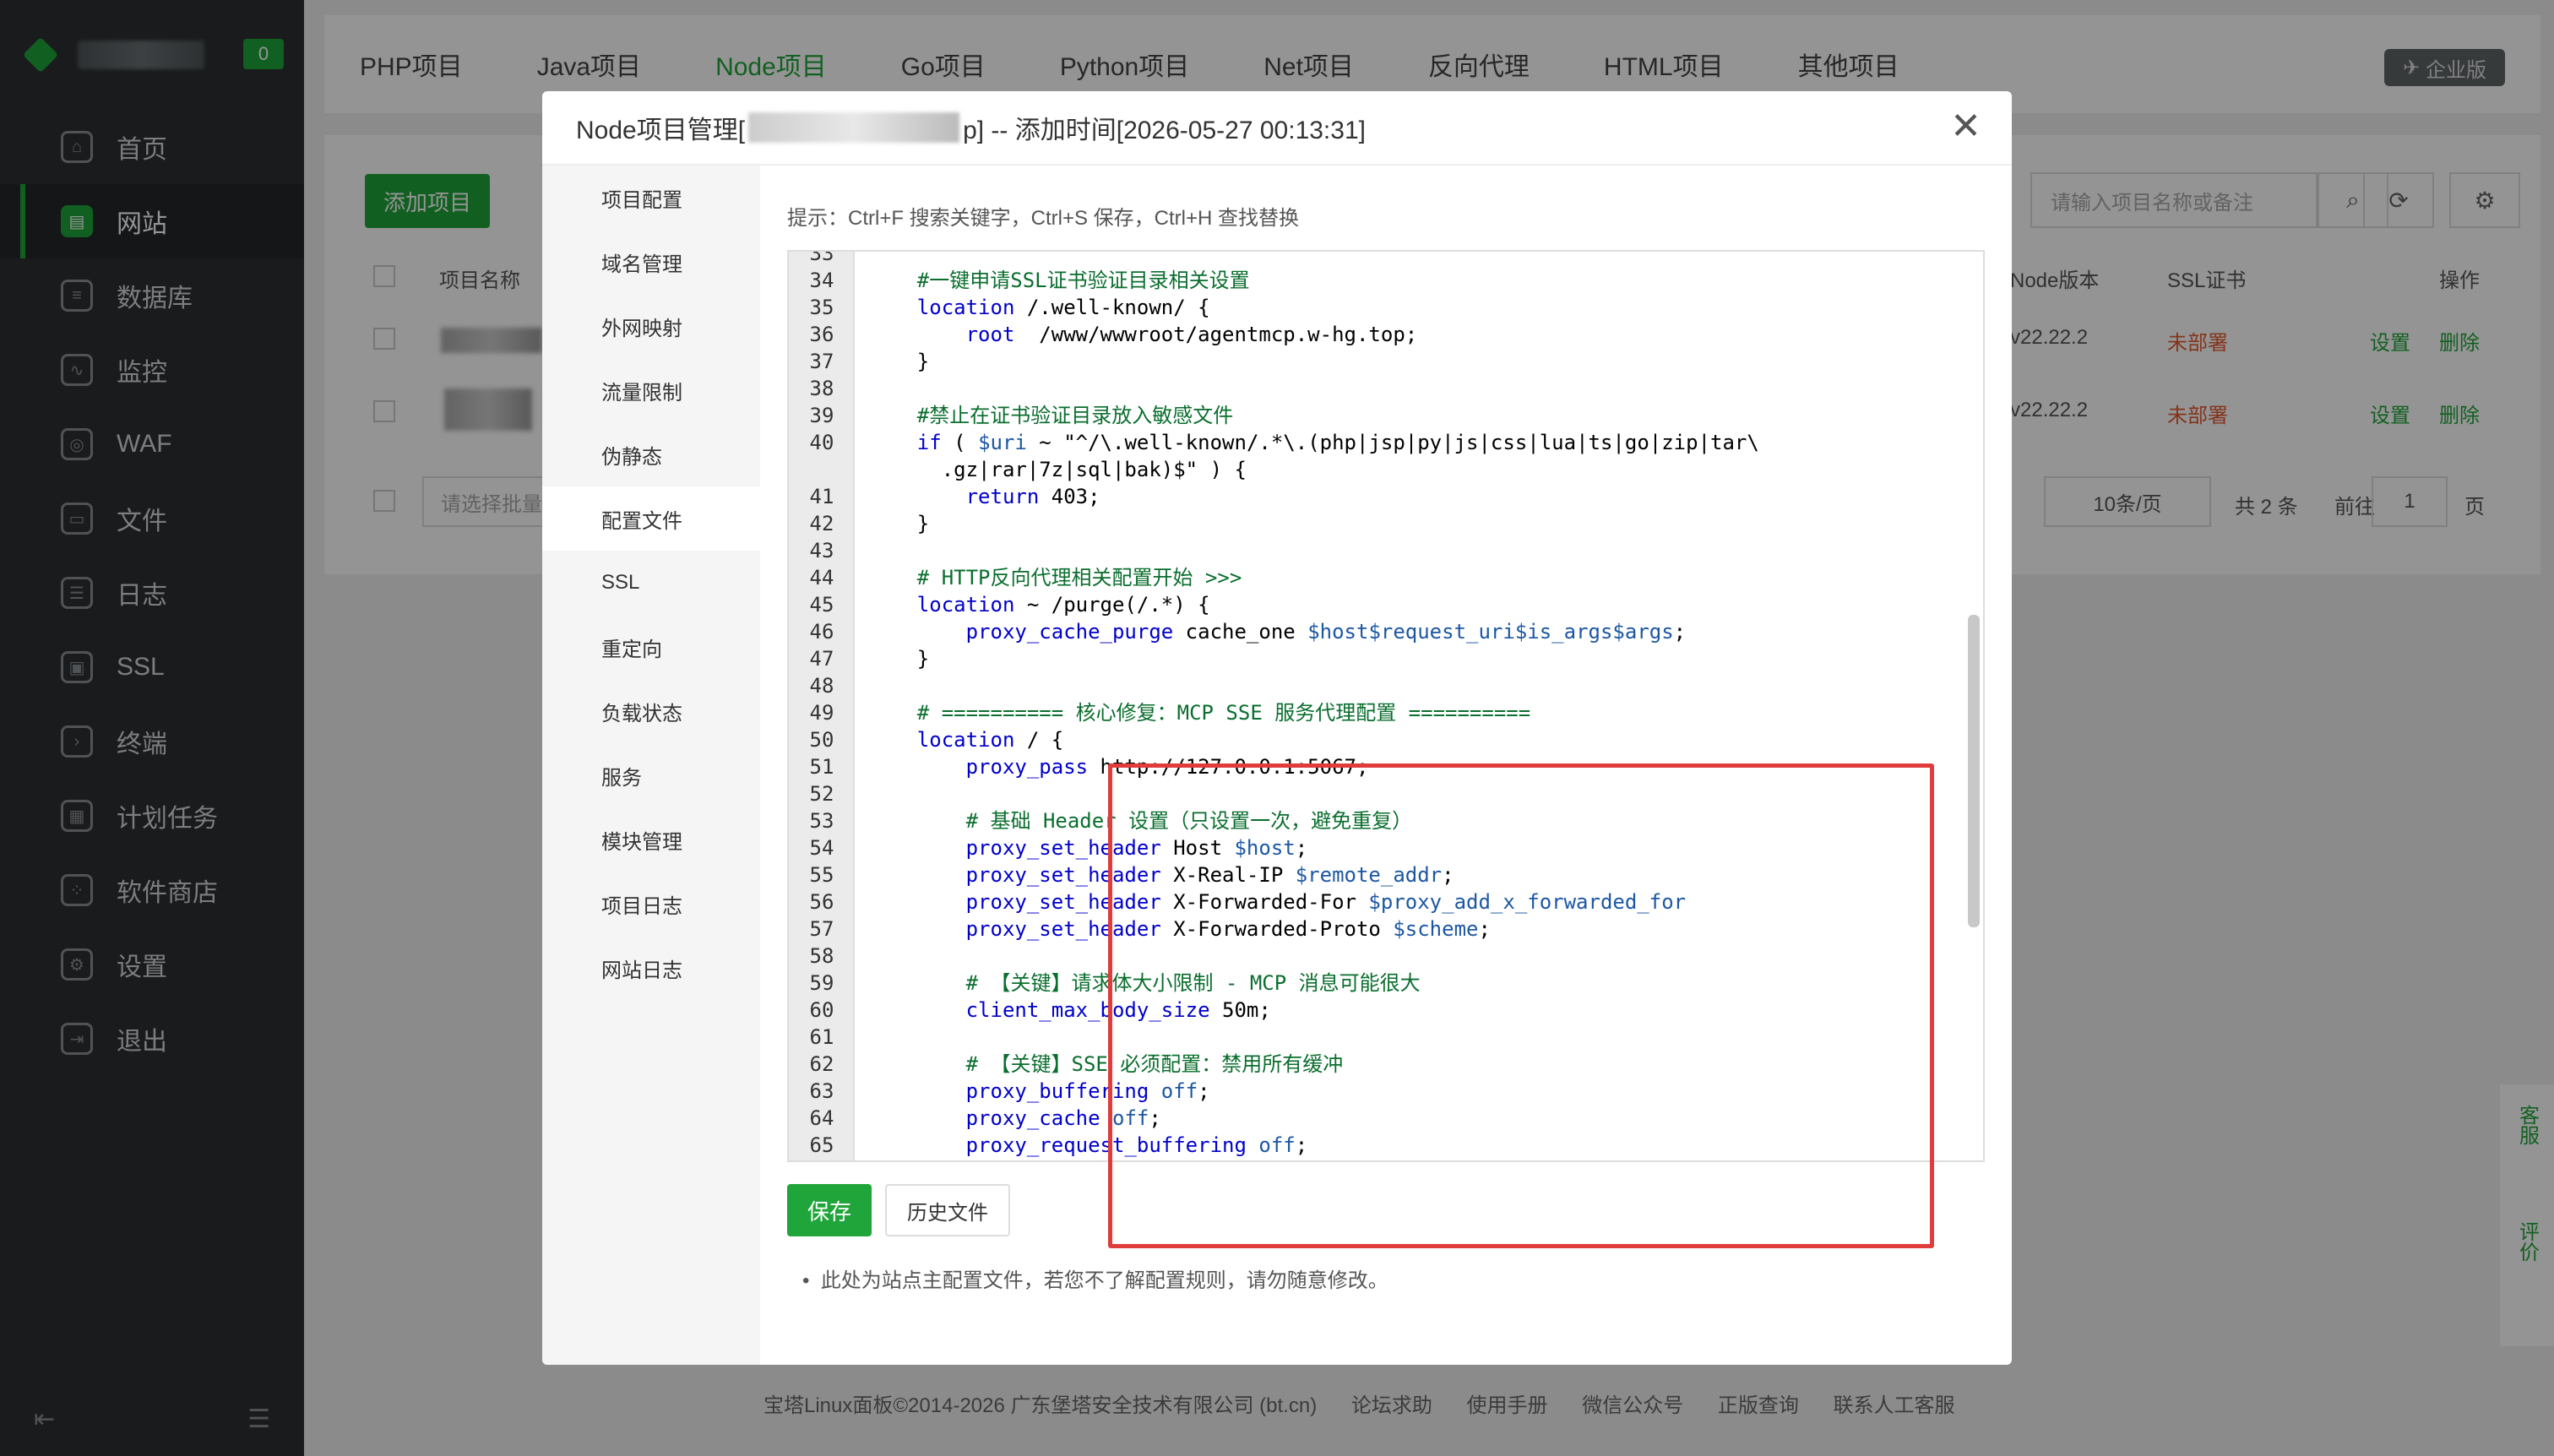 The width and height of the screenshot is (2554, 1456). What do you see at coordinates (821, 307) in the screenshot?
I see `line-number: 35` at bounding box center [821, 307].